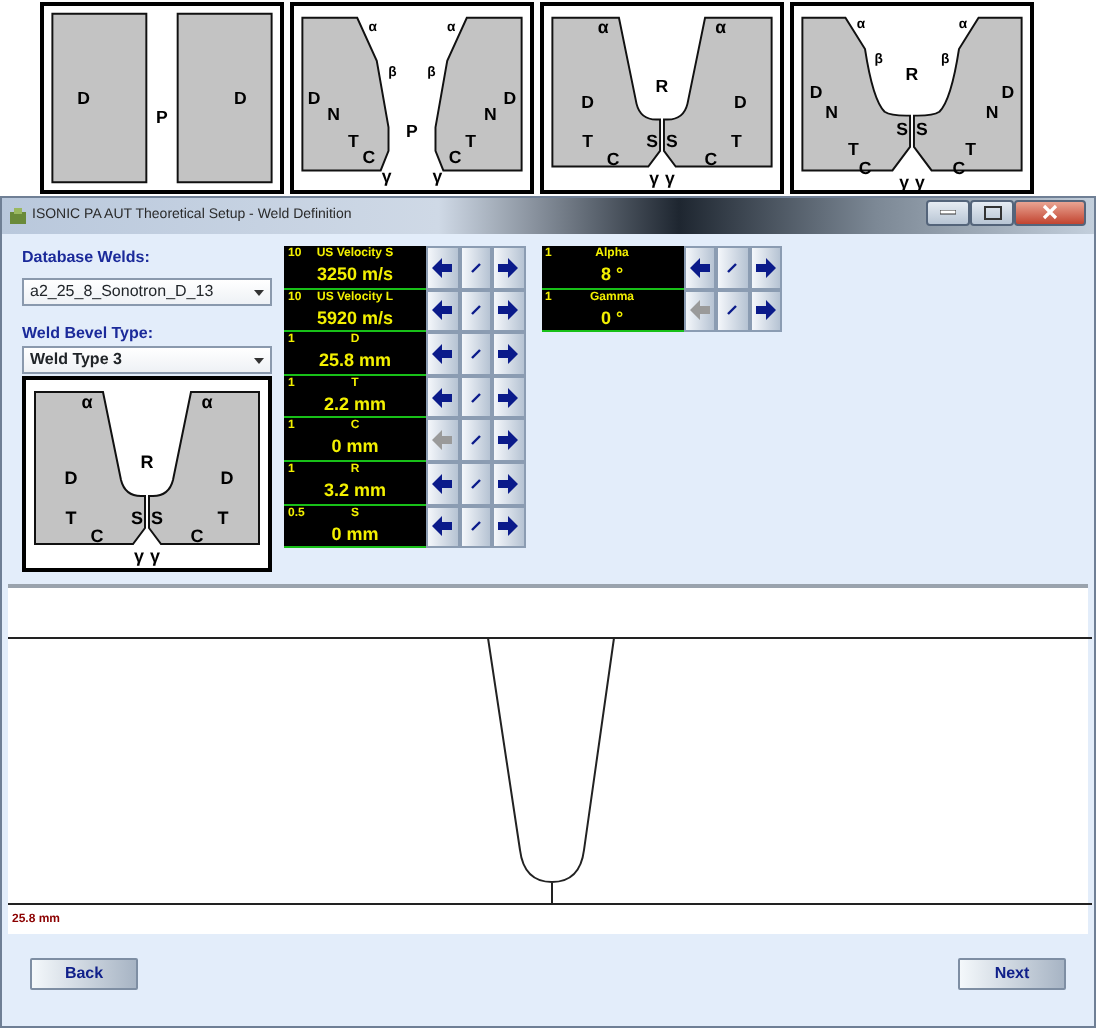 This screenshot has height=1028, width=1100. What do you see at coordinates (355, 404) in the screenshot?
I see `parameter-value: 2.2 mm` at bounding box center [355, 404].